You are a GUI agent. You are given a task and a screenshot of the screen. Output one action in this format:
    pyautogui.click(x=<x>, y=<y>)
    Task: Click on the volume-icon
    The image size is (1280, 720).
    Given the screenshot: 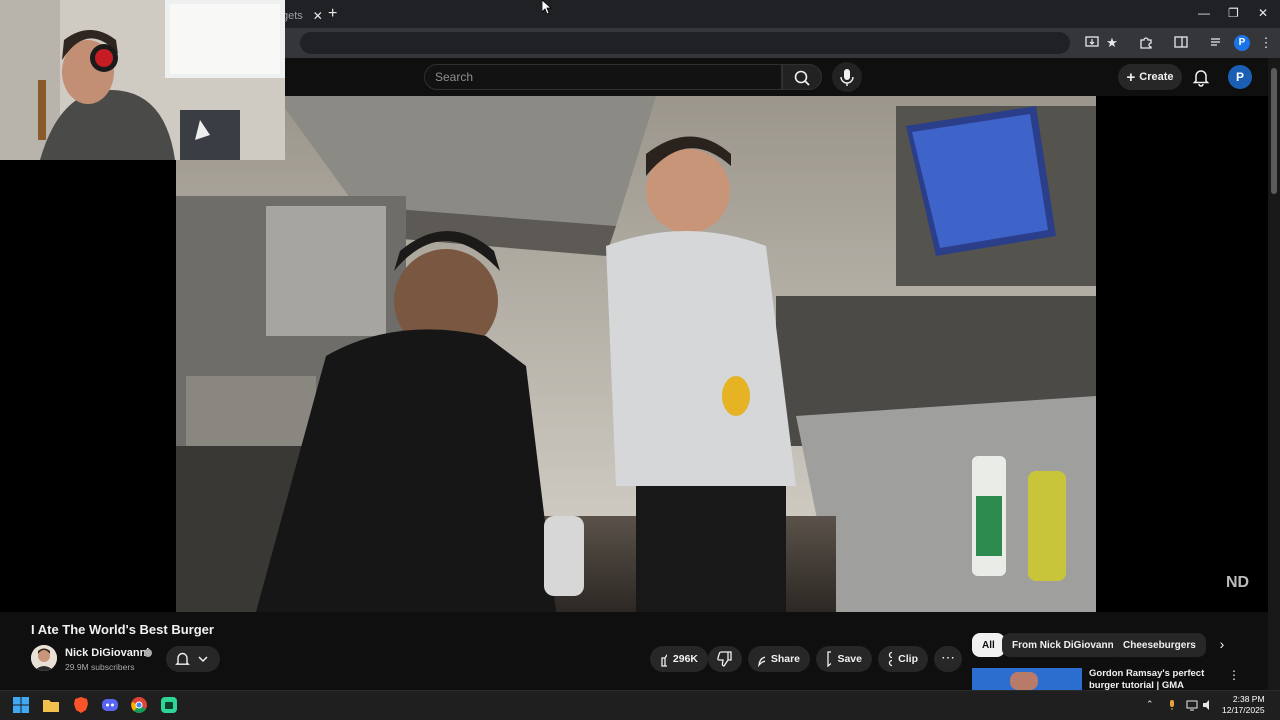 What is the action you would take?
    pyautogui.click(x=1208, y=705)
    